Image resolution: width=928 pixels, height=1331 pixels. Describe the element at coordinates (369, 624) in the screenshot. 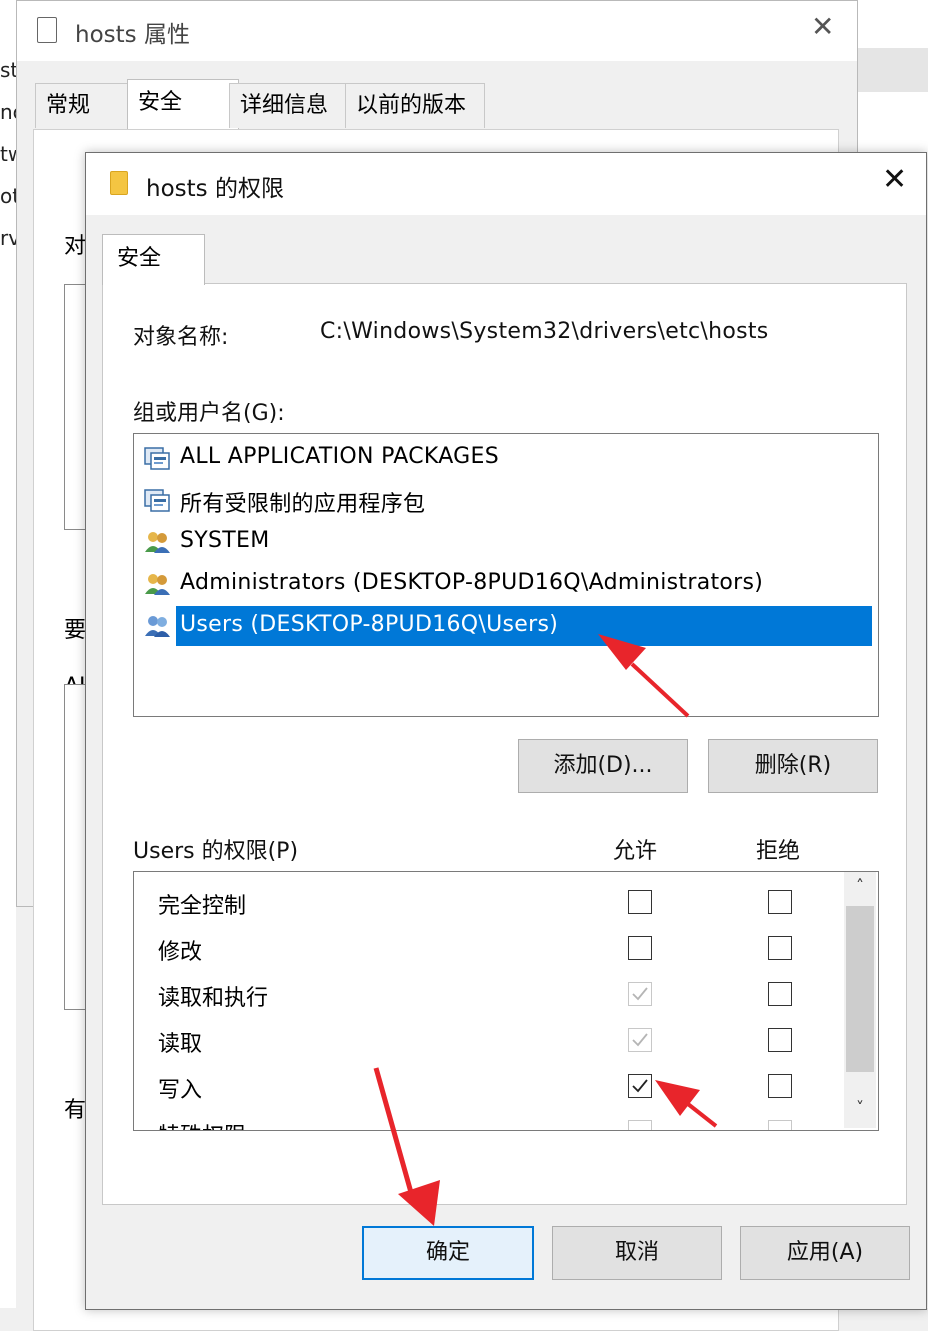

I see `group-name: Users (DESKTOP-8PUD16Q\Users)` at that location.